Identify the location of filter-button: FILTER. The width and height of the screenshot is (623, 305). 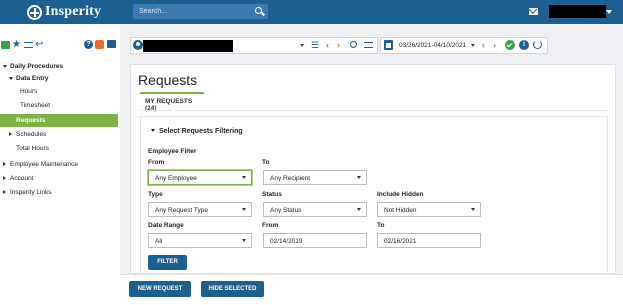
(167, 262).